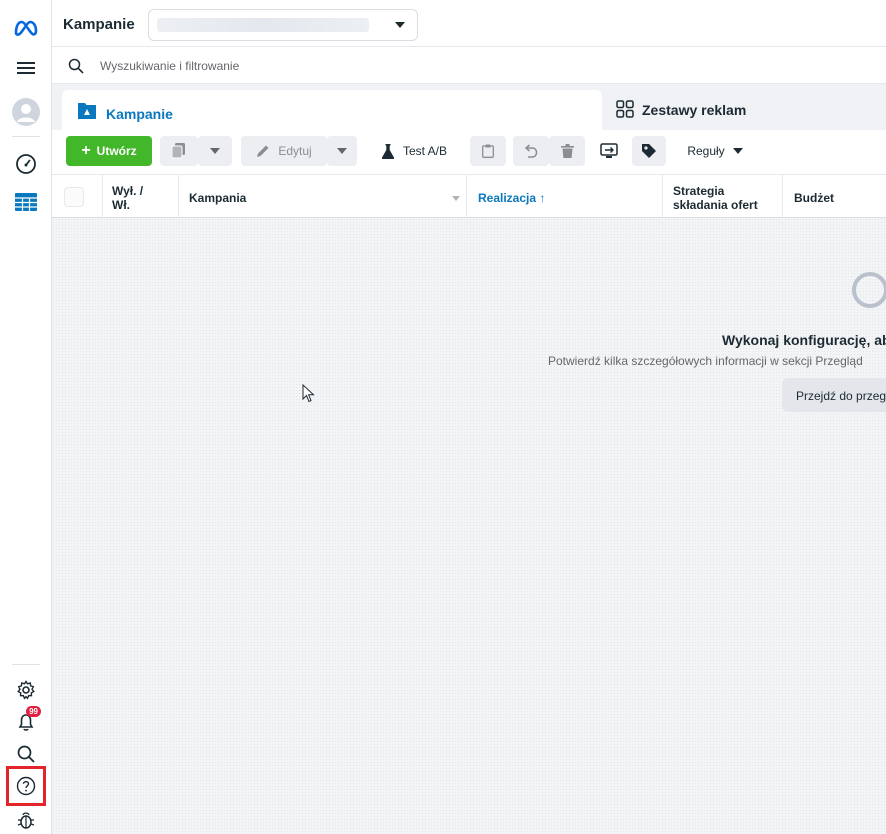 The width and height of the screenshot is (886, 834). Describe the element at coordinates (26, 417) in the screenshot. I see `left-navigation-rail: 99` at that location.